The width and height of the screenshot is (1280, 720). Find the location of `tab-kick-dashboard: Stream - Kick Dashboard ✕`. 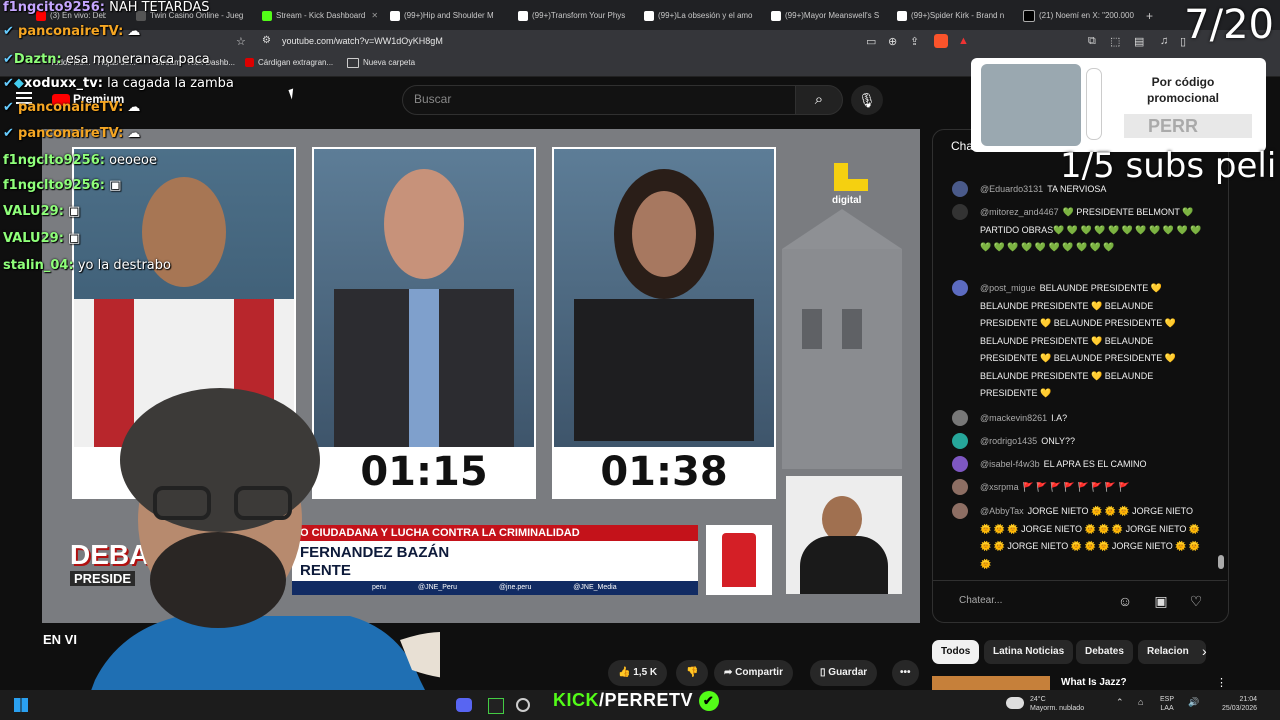

tab-kick-dashboard: Stream - Kick Dashboard ✕ is located at coordinates (321, 16).